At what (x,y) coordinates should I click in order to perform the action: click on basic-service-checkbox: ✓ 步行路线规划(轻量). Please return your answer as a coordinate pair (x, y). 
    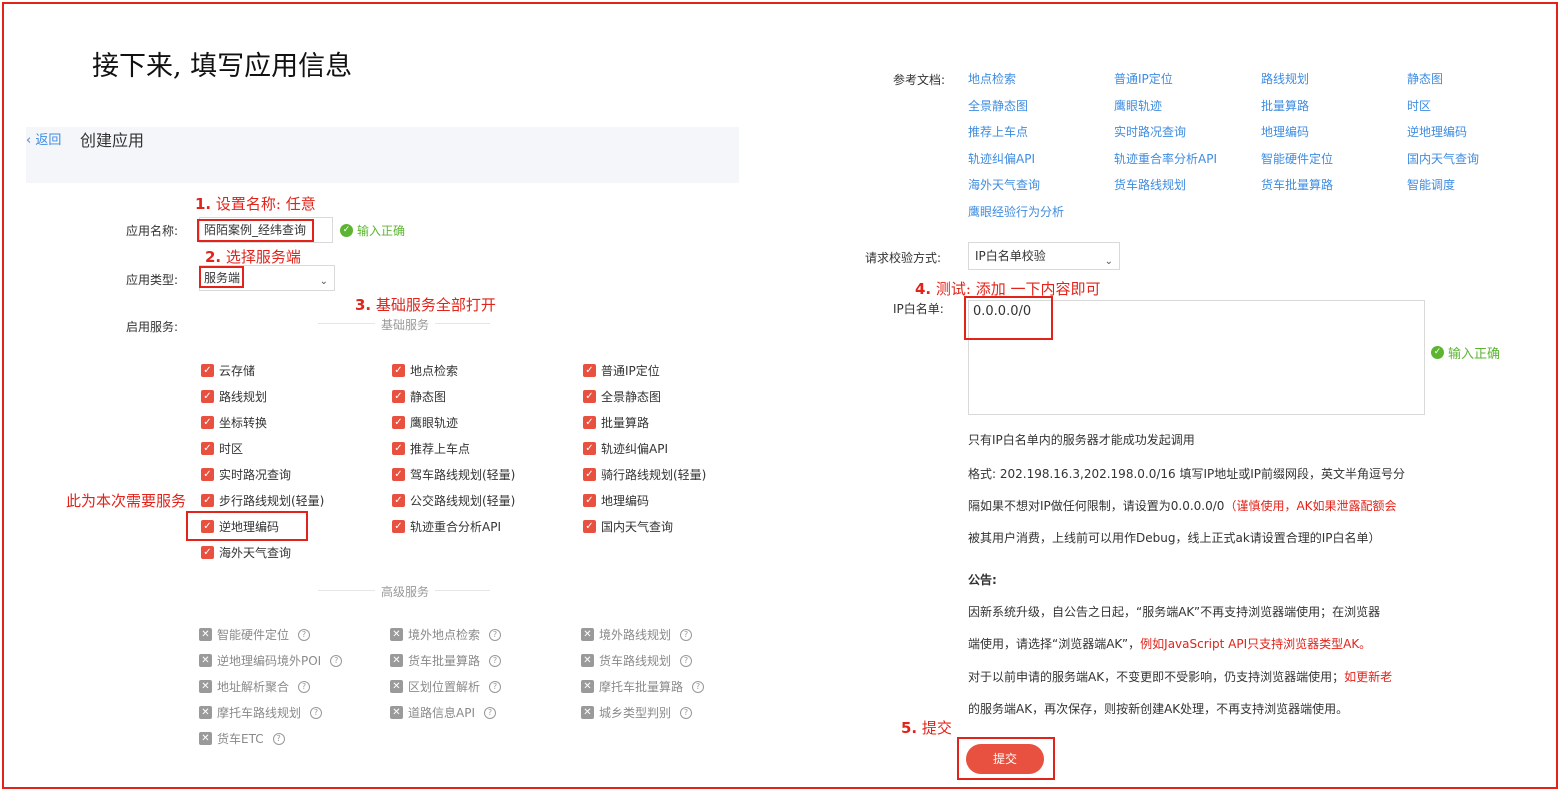
    Looking at the image, I should click on (262, 500).